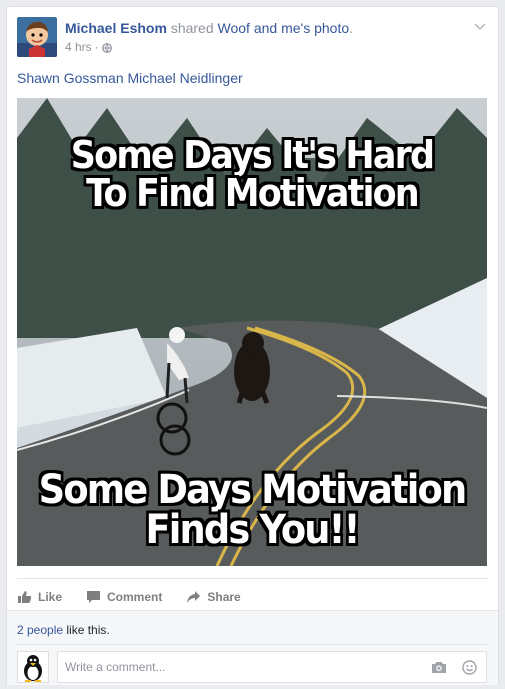  I want to click on speech-bubble-icon, so click(94, 597).